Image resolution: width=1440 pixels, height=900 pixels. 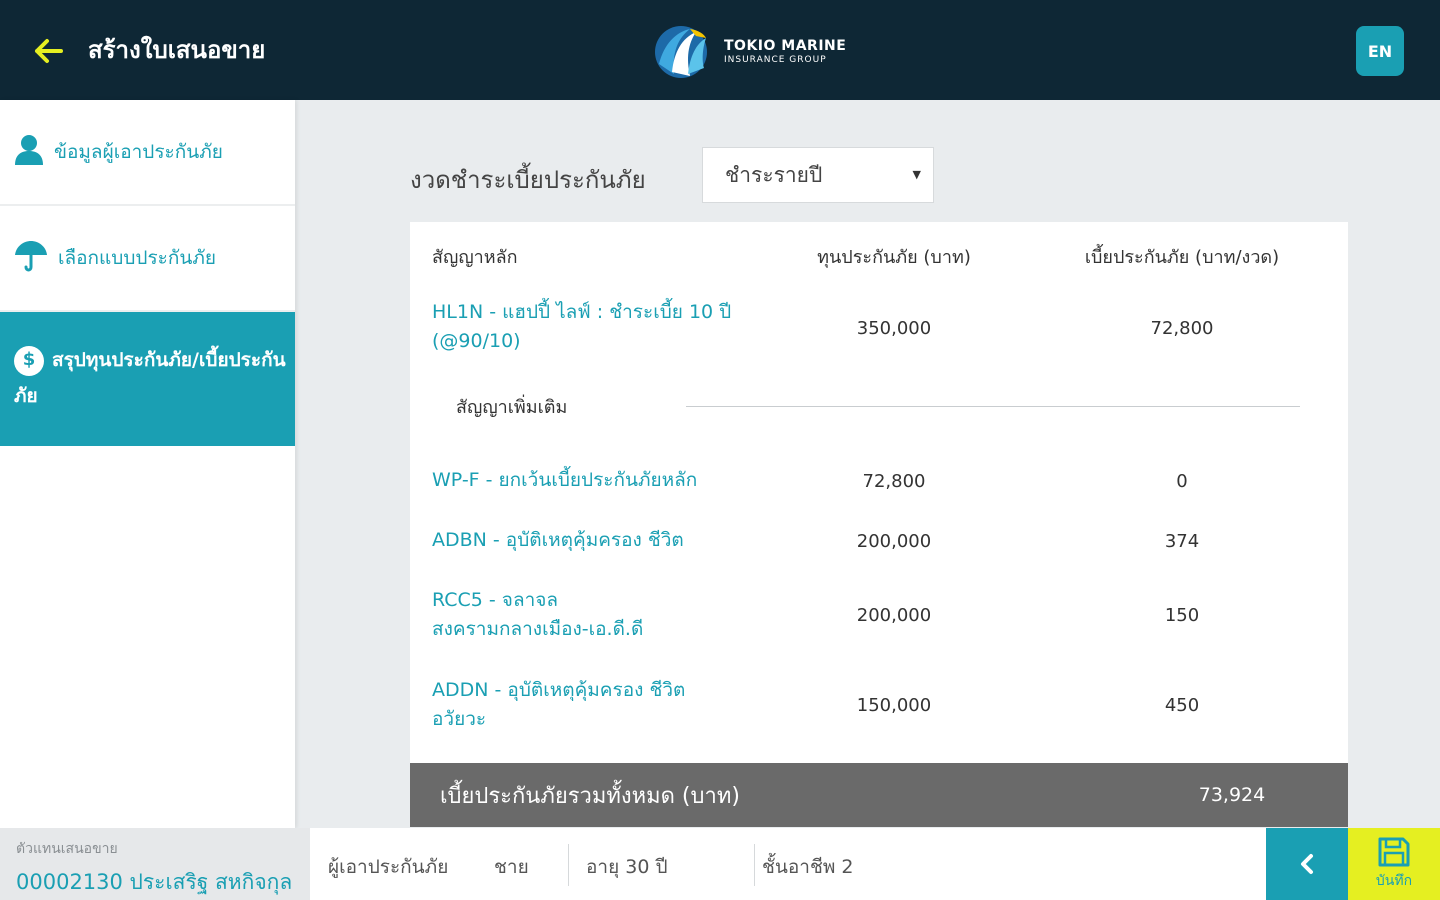 I want to click on insured-label: ผู้เอาประกันภัย, so click(x=388, y=867).